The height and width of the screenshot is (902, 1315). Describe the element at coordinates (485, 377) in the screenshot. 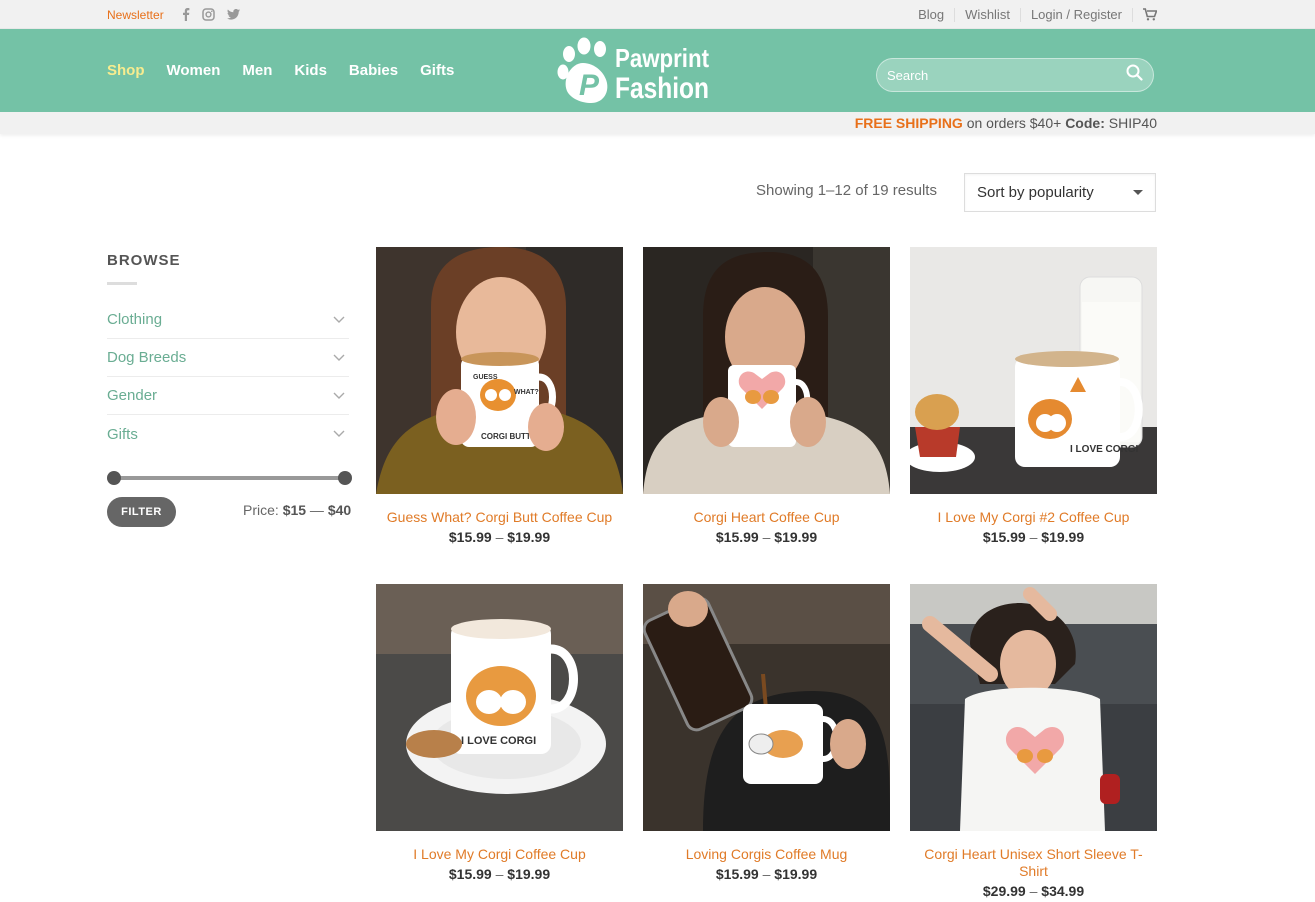

I see `svg-text: GUESS` at that location.